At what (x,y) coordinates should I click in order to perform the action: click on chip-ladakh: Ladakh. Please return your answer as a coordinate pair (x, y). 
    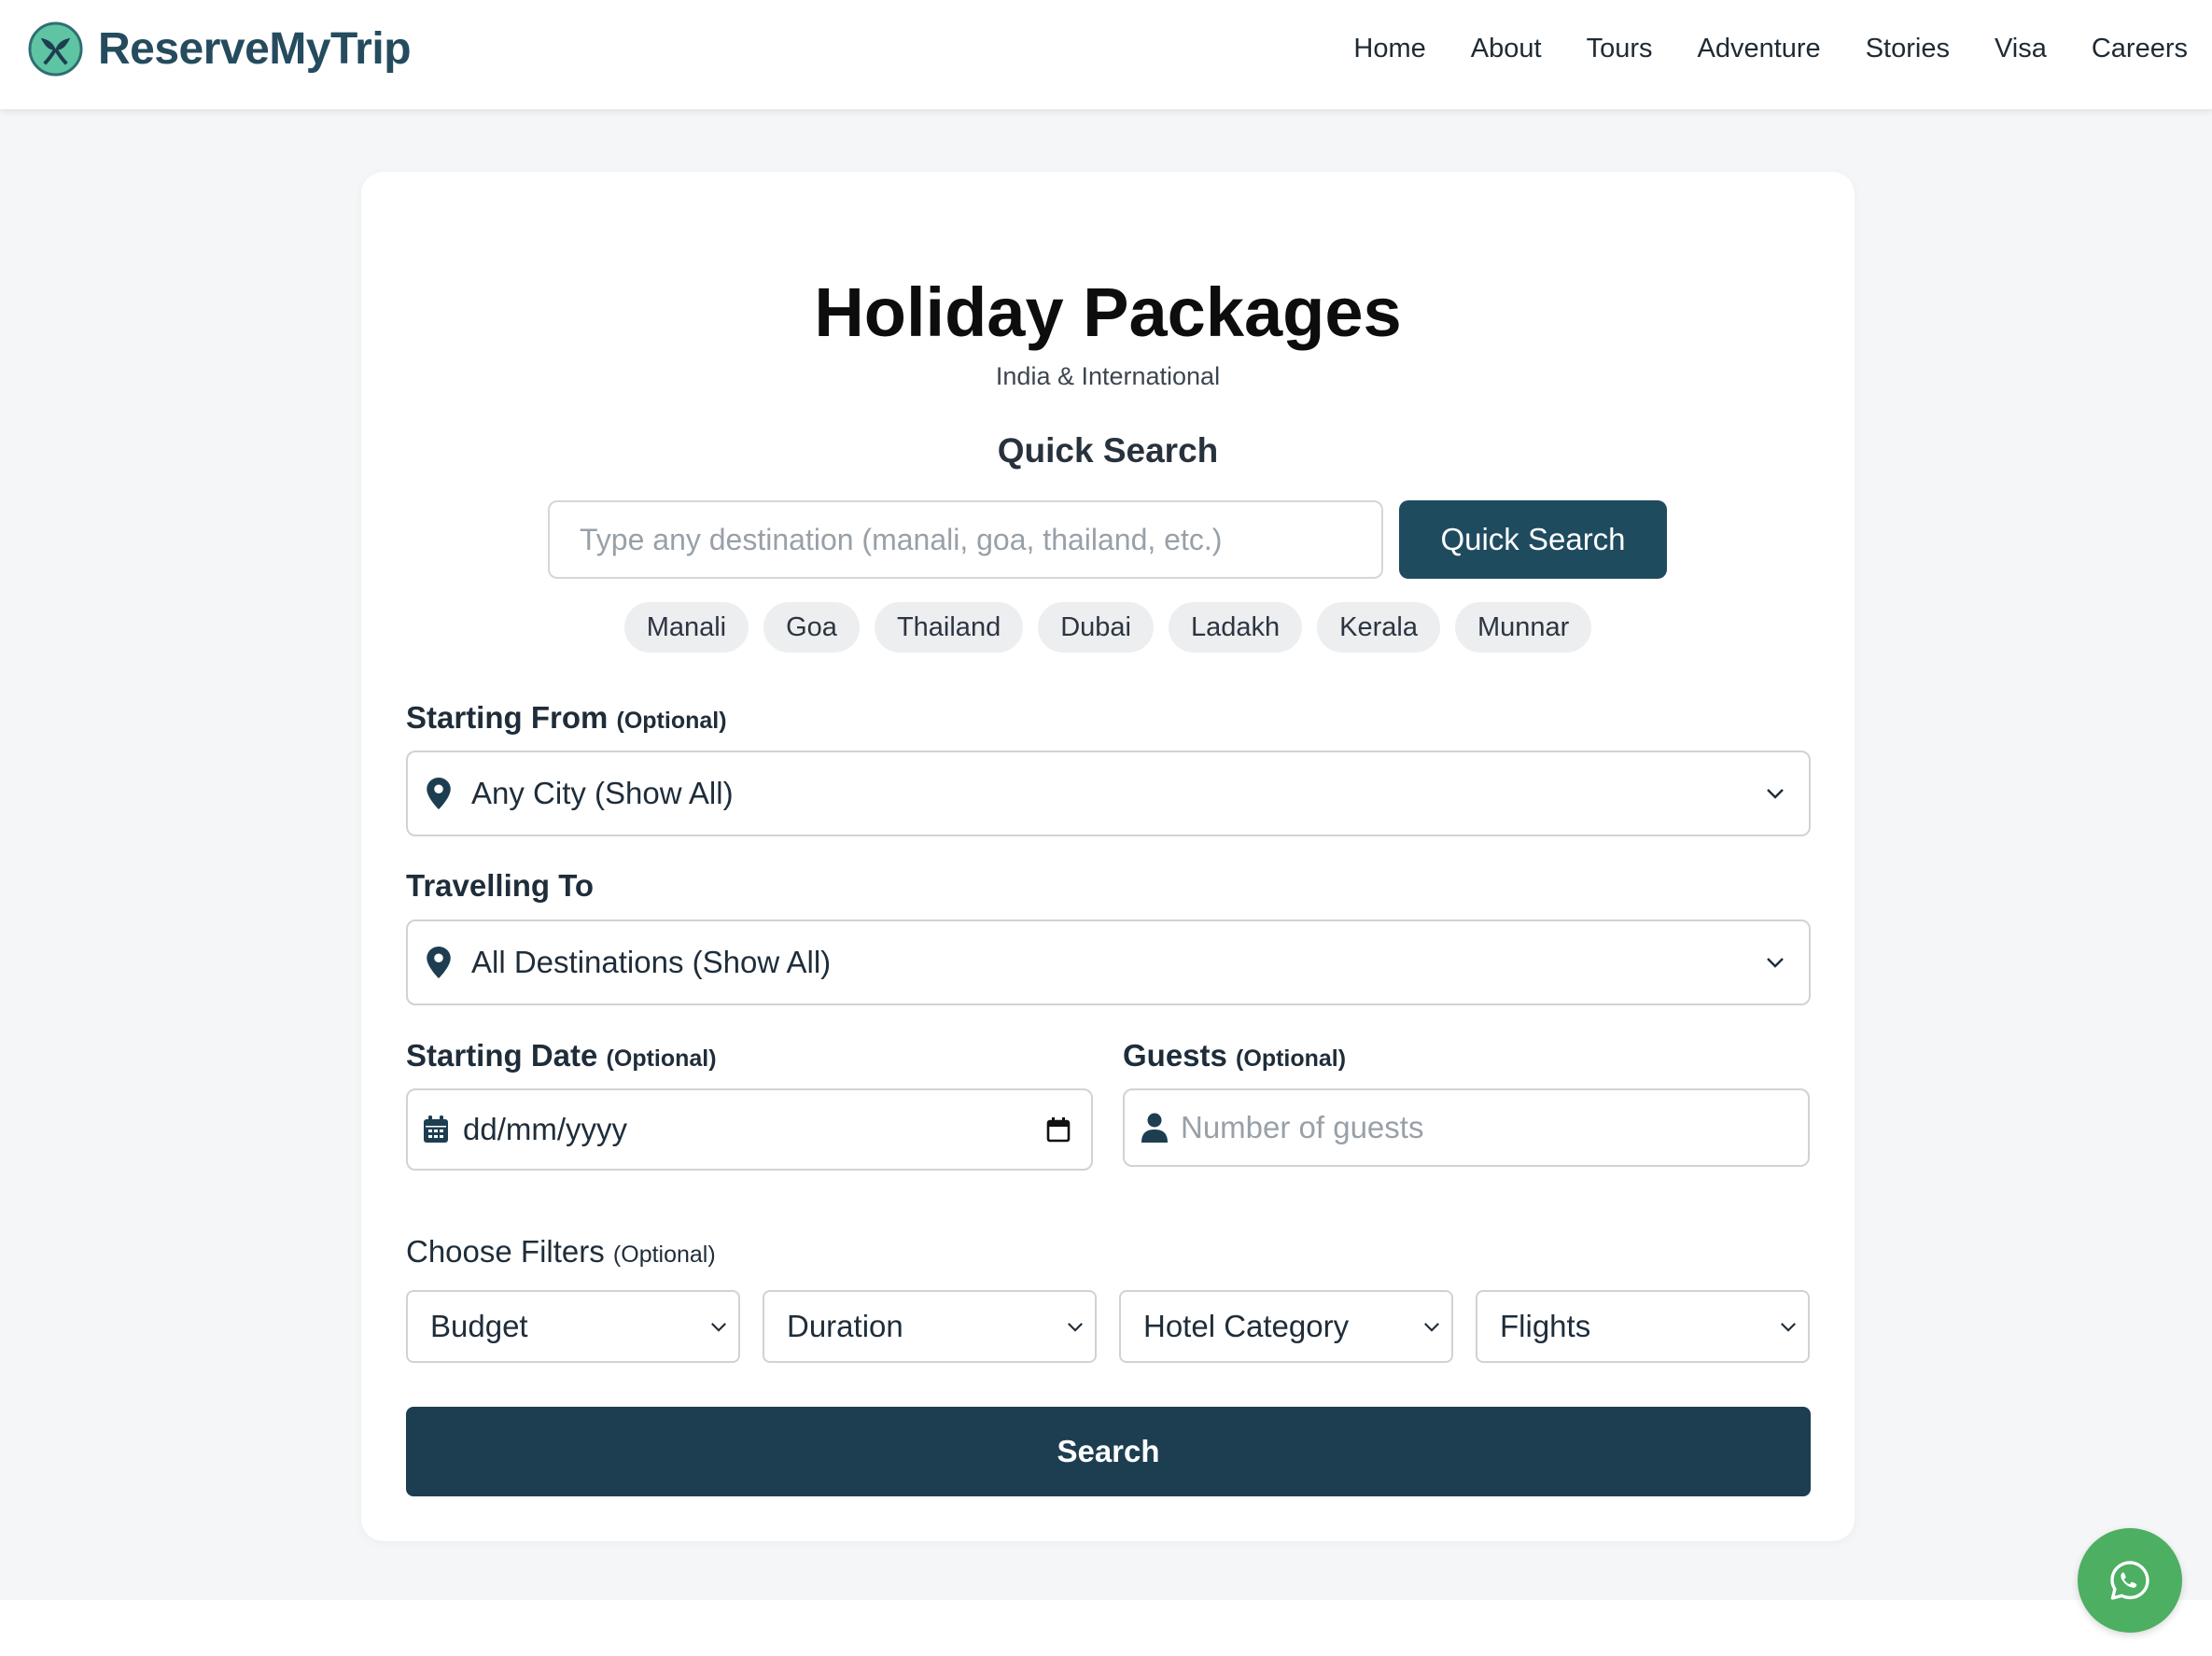
    Looking at the image, I should click on (1235, 628).